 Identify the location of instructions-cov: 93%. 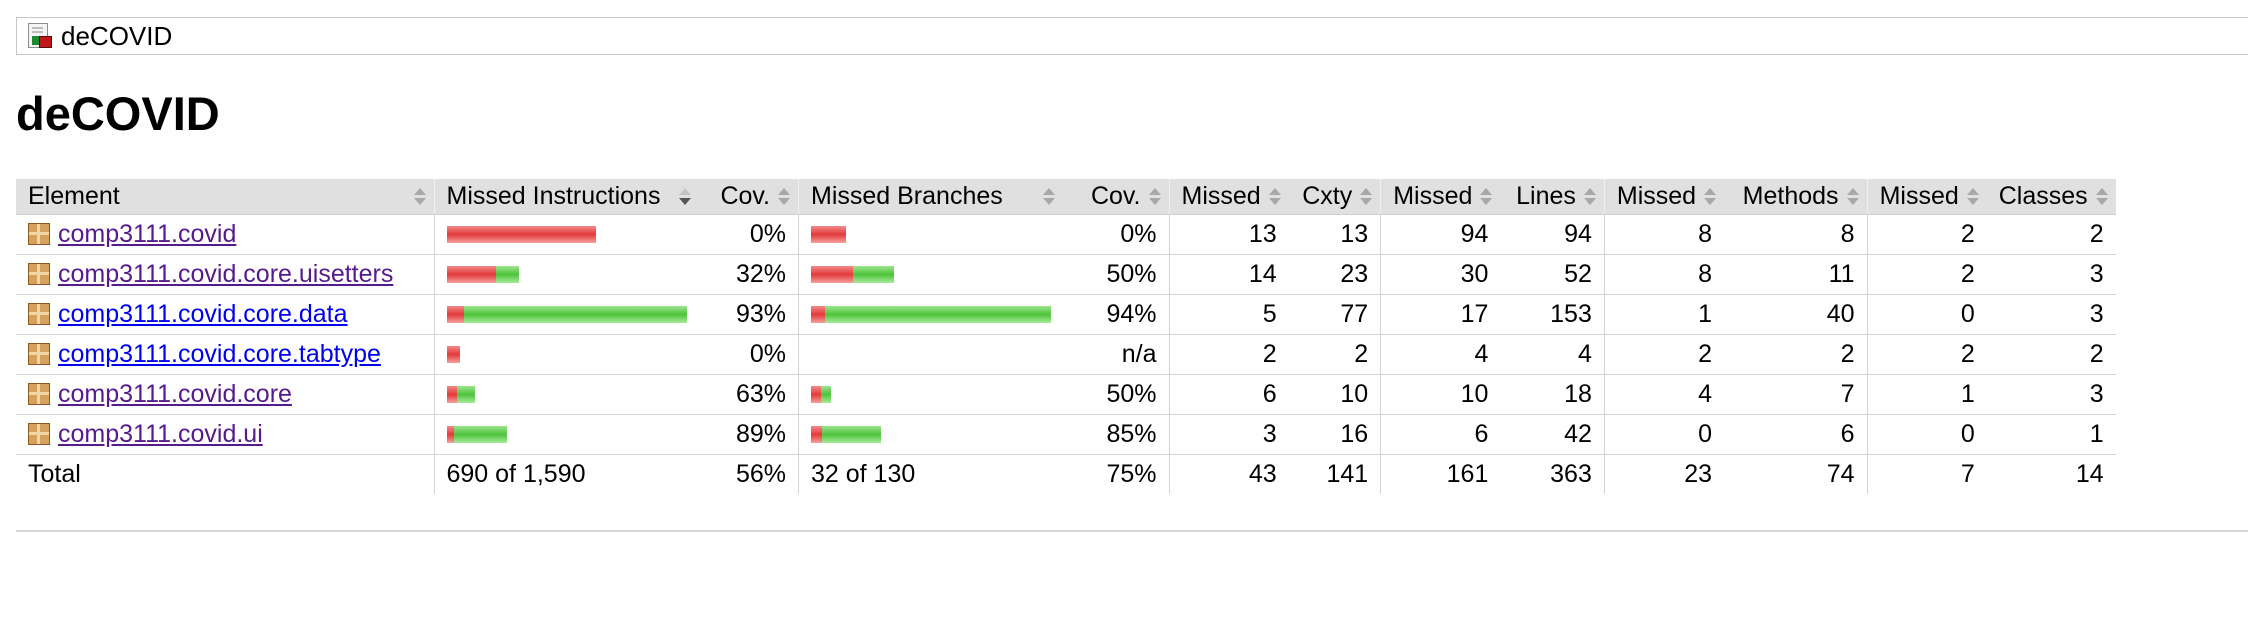
(748, 314).